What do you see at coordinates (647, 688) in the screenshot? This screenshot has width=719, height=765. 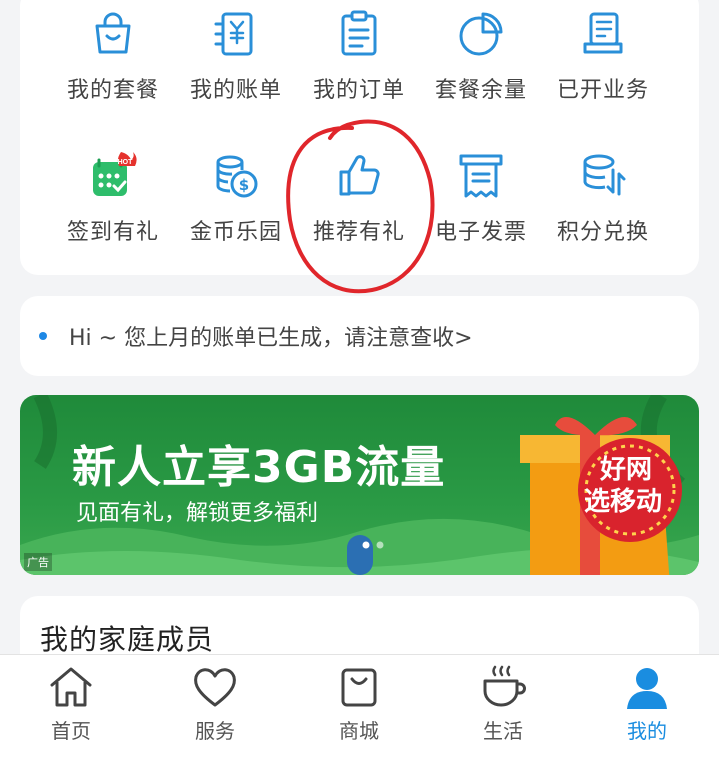 I see `user-icon` at bounding box center [647, 688].